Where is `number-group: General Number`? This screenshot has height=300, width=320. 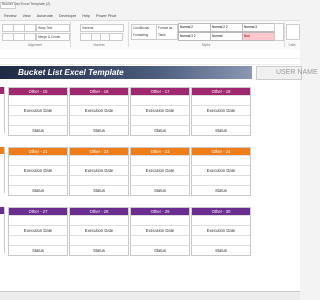
number-group: General Number is located at coordinates (99, 34).